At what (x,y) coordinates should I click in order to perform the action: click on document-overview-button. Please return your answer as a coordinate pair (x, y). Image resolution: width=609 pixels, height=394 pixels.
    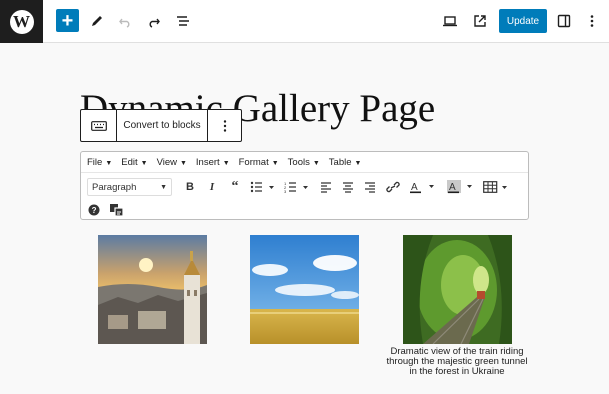
    Looking at the image, I should click on (183, 21).